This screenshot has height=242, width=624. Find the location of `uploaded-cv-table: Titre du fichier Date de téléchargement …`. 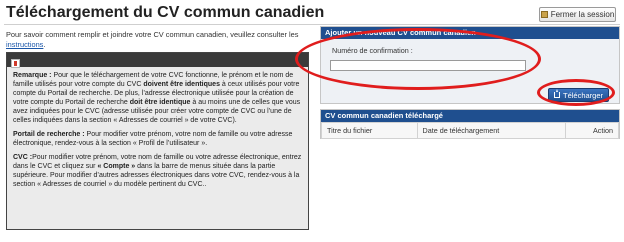

uploaded-cv-table: Titre du fichier Date de téléchargement … is located at coordinates (470, 130).